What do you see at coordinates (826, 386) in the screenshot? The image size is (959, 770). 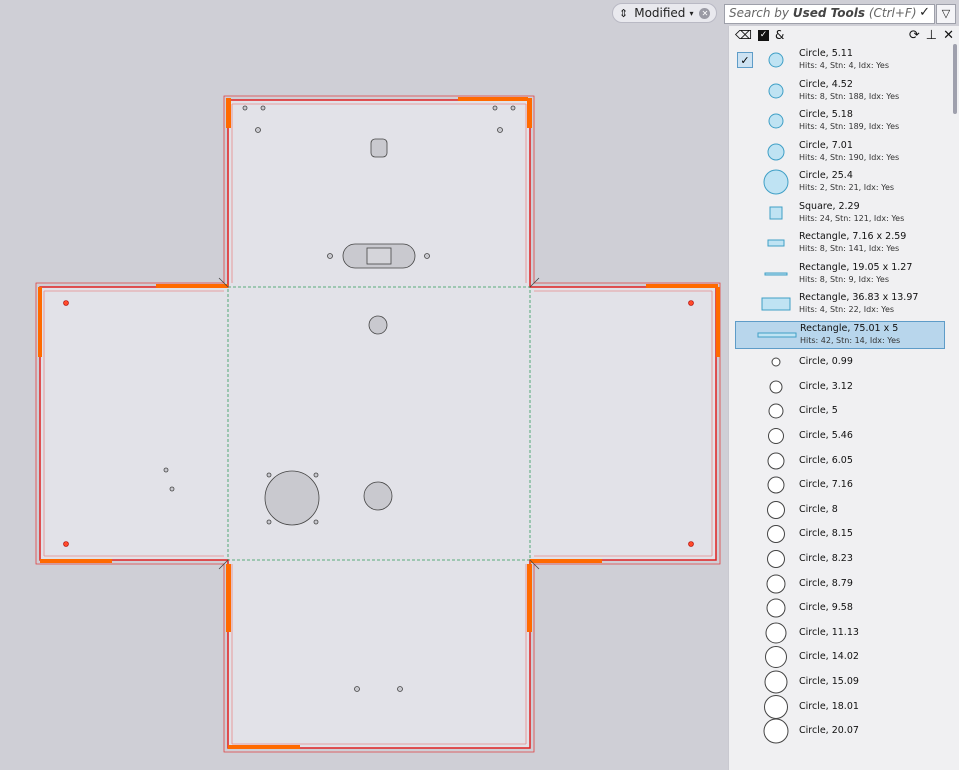 I see `tool-name: Circle, 3.12` at bounding box center [826, 386].